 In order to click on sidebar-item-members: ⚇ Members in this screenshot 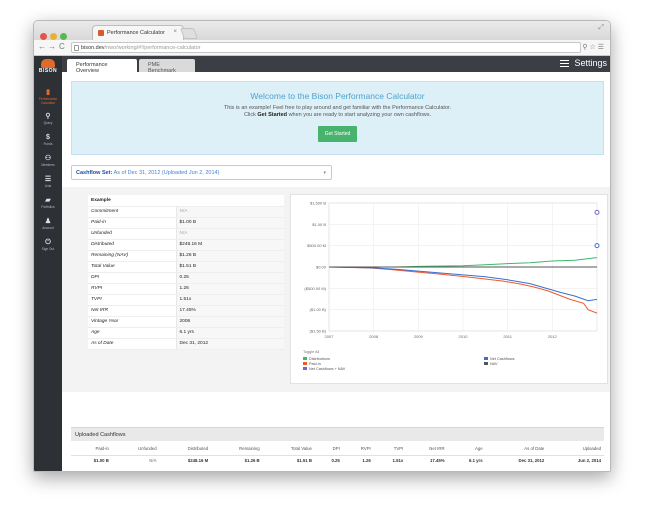, I will do `click(48, 160)`.